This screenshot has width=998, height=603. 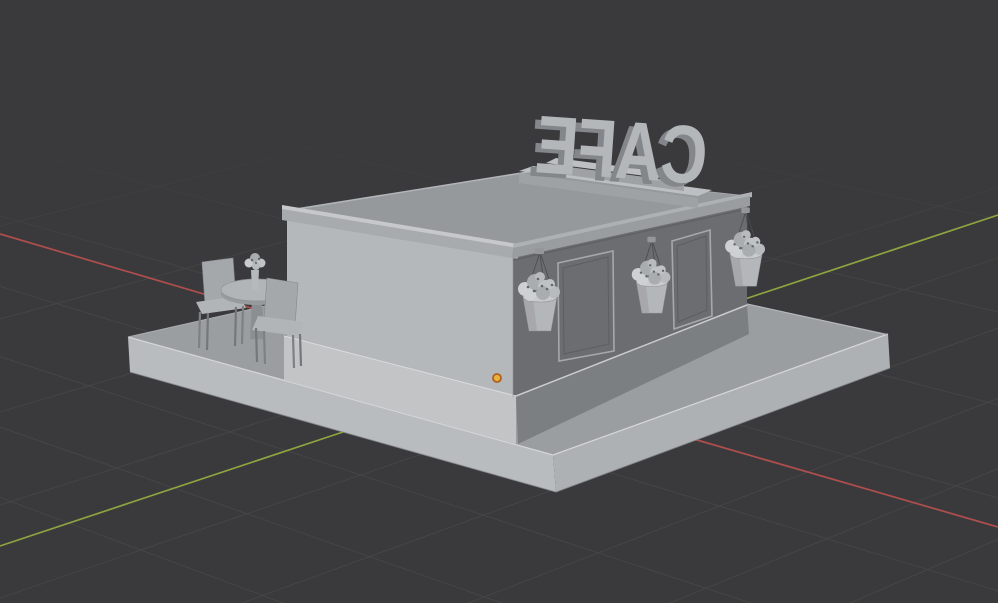 What do you see at coordinates (621, 150) in the screenshot?
I see `sign-text-face: CAFE` at bounding box center [621, 150].